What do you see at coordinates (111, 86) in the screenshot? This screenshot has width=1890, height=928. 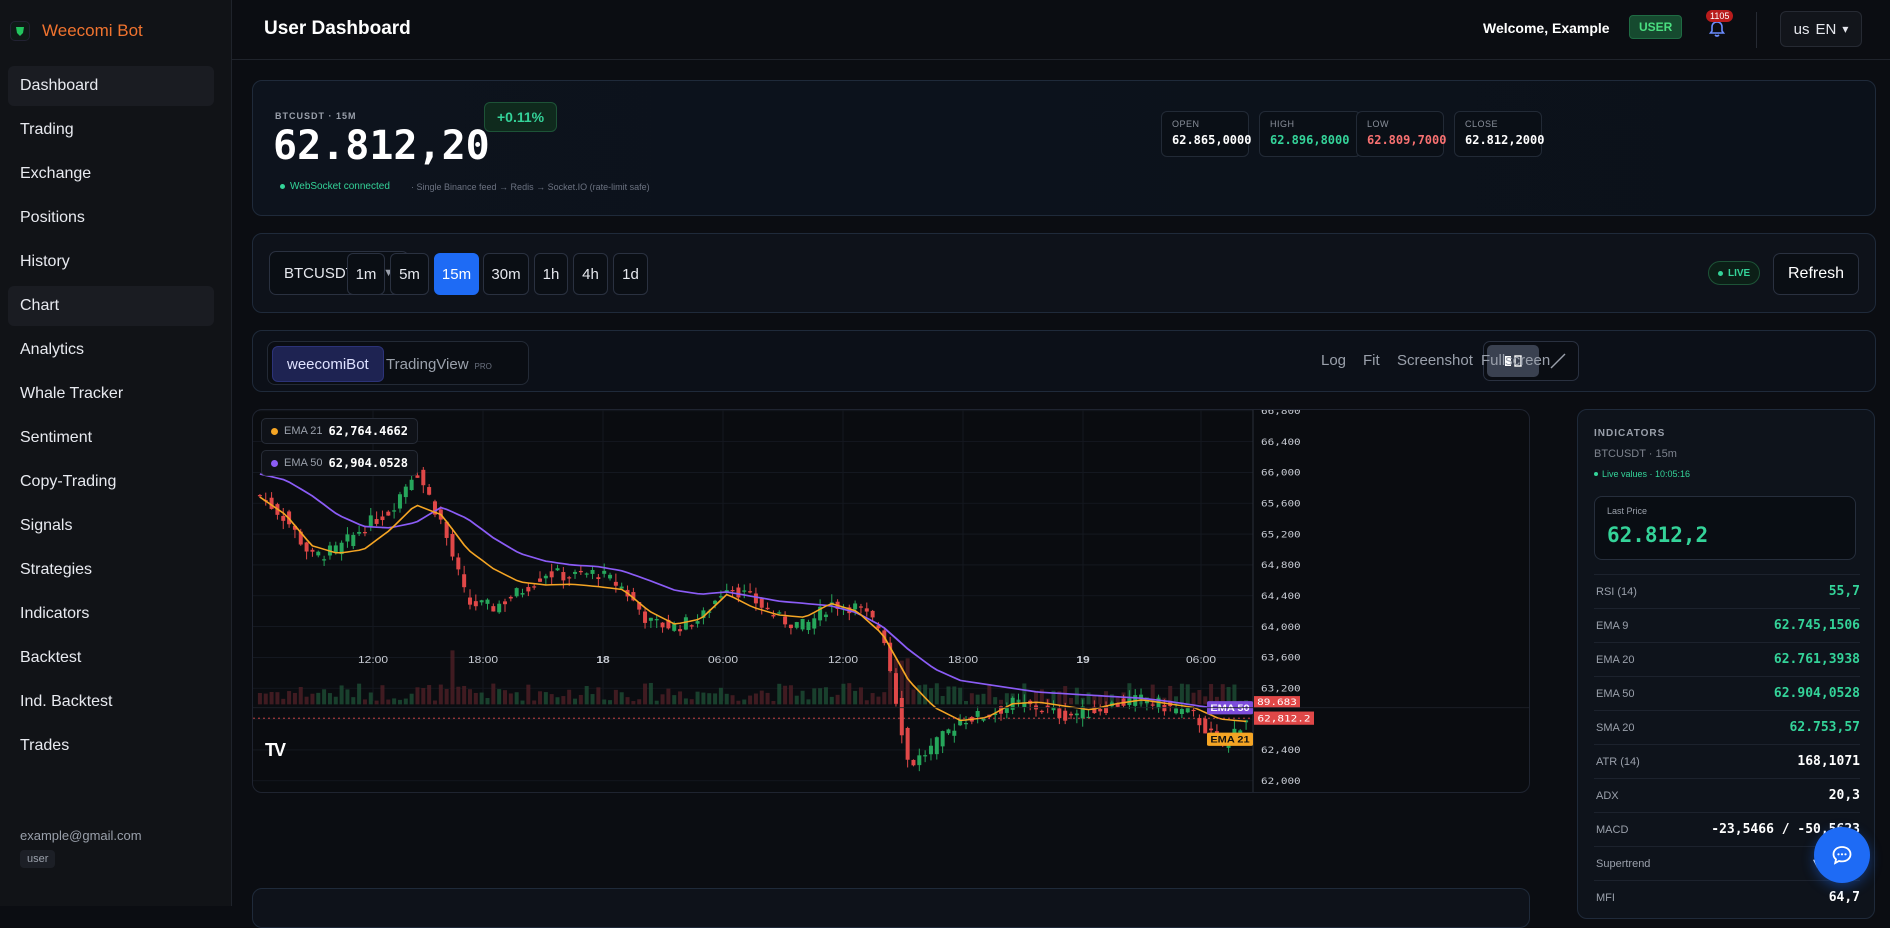 I see `sidebar-item-dashboard: Dashboard` at bounding box center [111, 86].